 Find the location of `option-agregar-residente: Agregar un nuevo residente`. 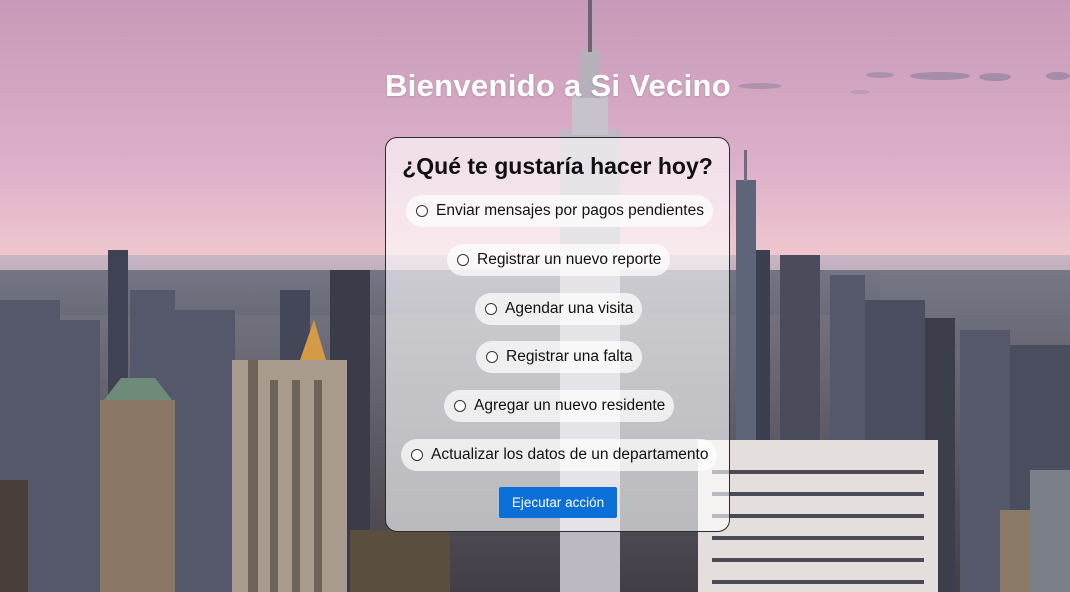

option-agregar-residente: Agregar un nuevo residente is located at coordinates (559, 406).